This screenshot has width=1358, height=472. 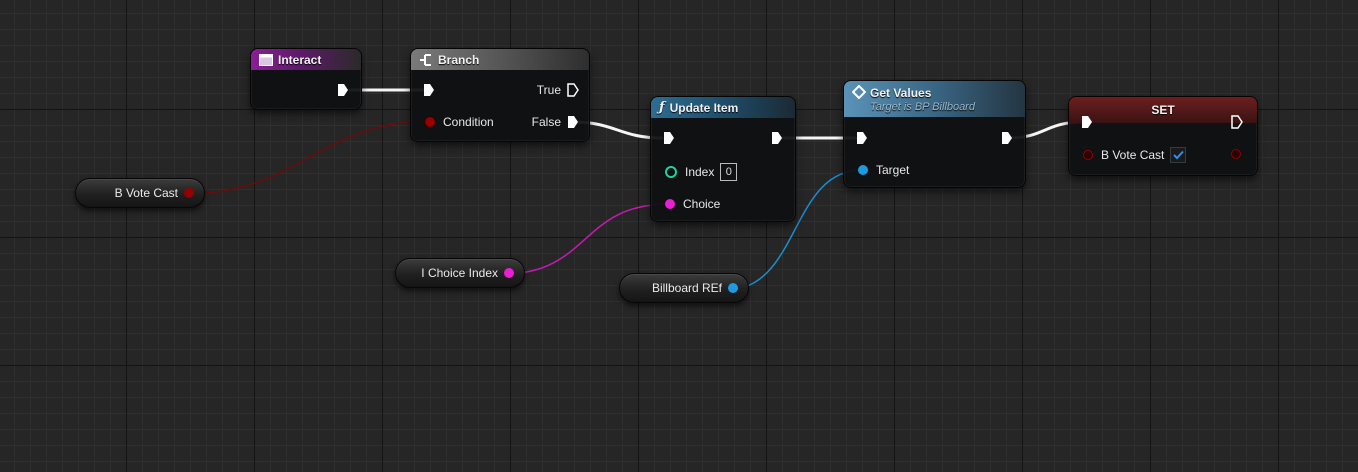 I want to click on choice-out-pin-icon, so click(x=509, y=273).